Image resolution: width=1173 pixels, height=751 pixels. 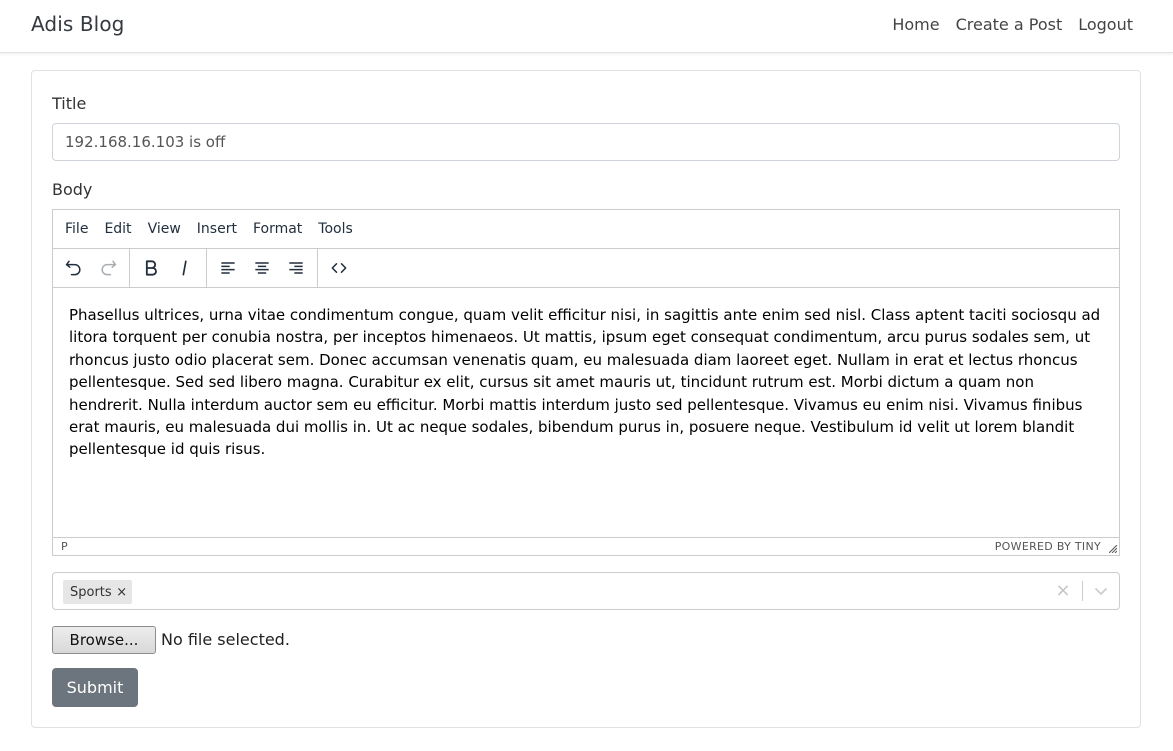 What do you see at coordinates (225, 639) in the screenshot?
I see `file-status: No file selected.` at bounding box center [225, 639].